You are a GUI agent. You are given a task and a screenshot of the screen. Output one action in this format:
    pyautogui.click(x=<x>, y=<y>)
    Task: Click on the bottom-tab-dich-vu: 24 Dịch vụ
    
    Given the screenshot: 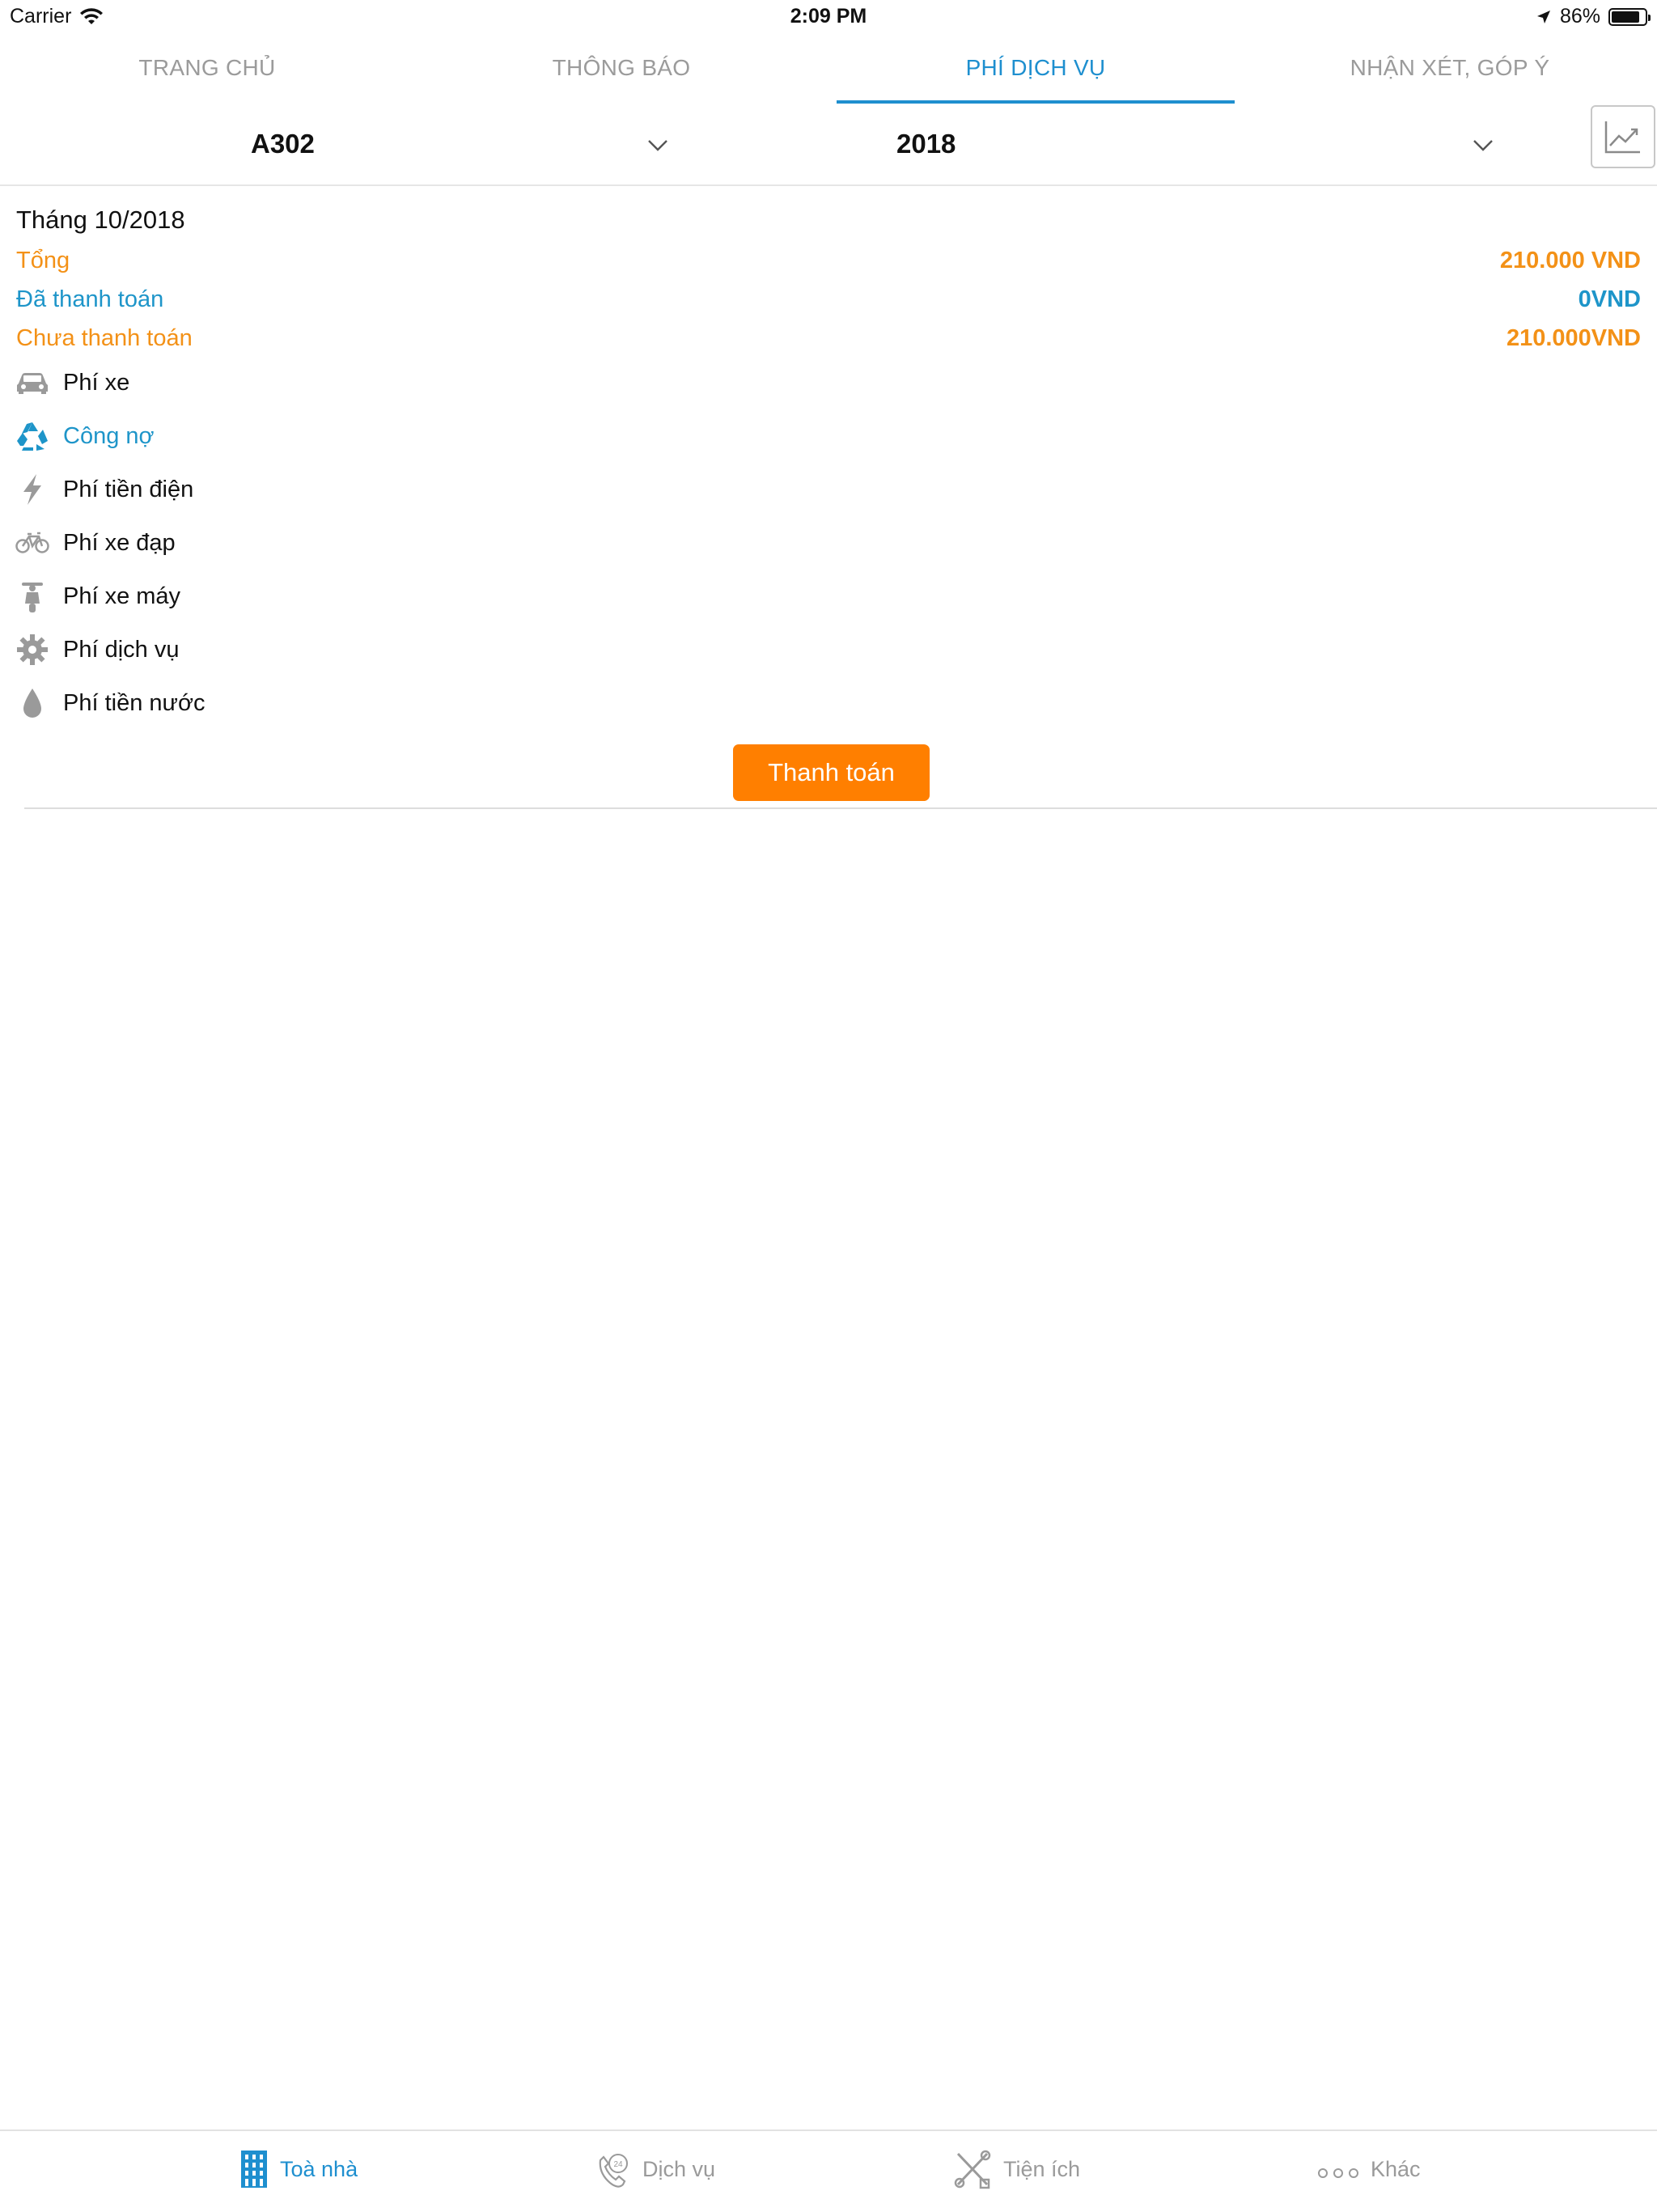 What is the action you would take?
    pyautogui.click(x=655, y=2169)
    